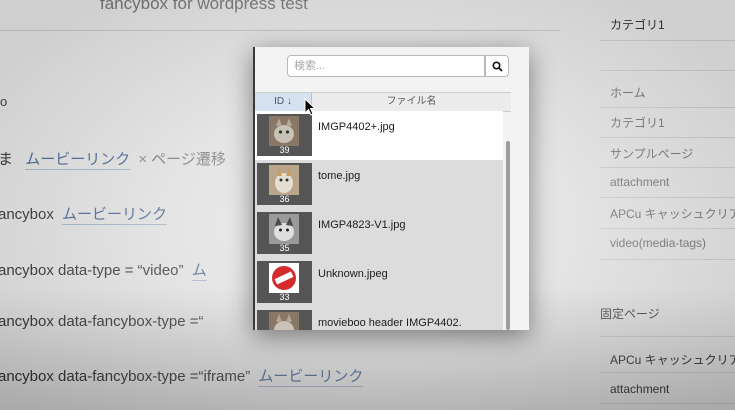 This screenshot has width=735, height=410. I want to click on cat-photo-bw, so click(284, 229).